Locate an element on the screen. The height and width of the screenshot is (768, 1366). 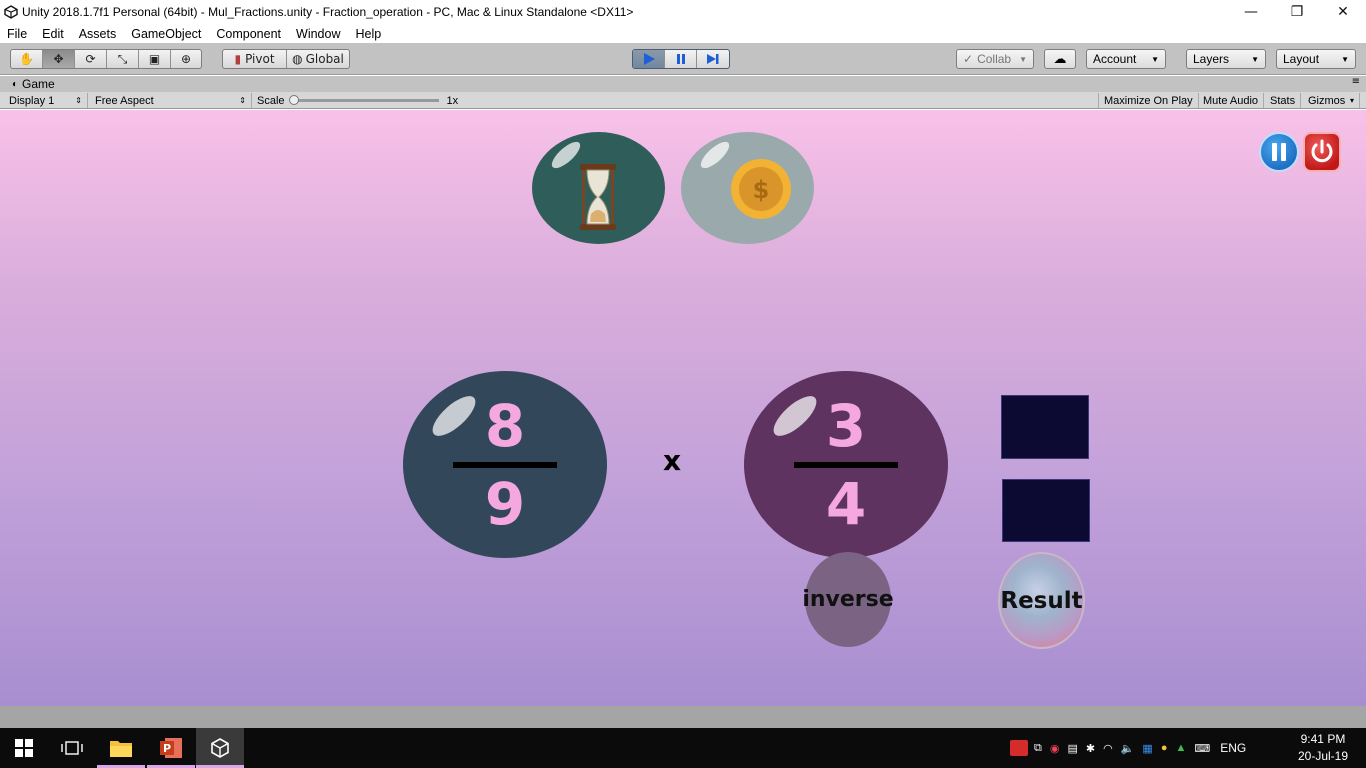
pivot-button: ▮ Pivot is located at coordinates (255, 59).